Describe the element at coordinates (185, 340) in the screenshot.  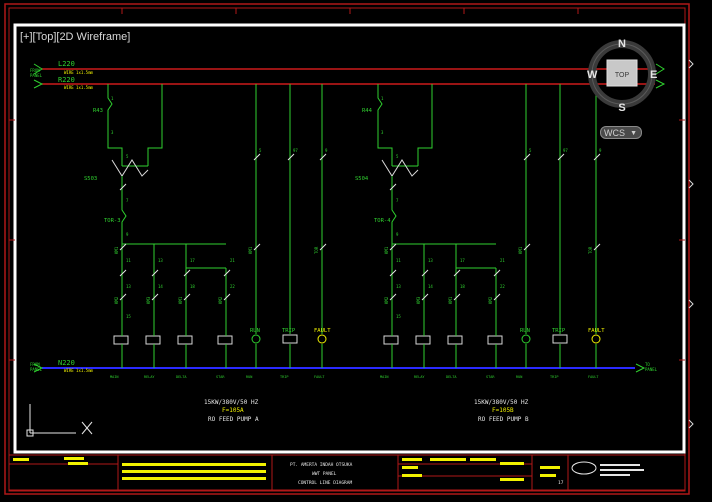
I see `coil-km3` at that location.